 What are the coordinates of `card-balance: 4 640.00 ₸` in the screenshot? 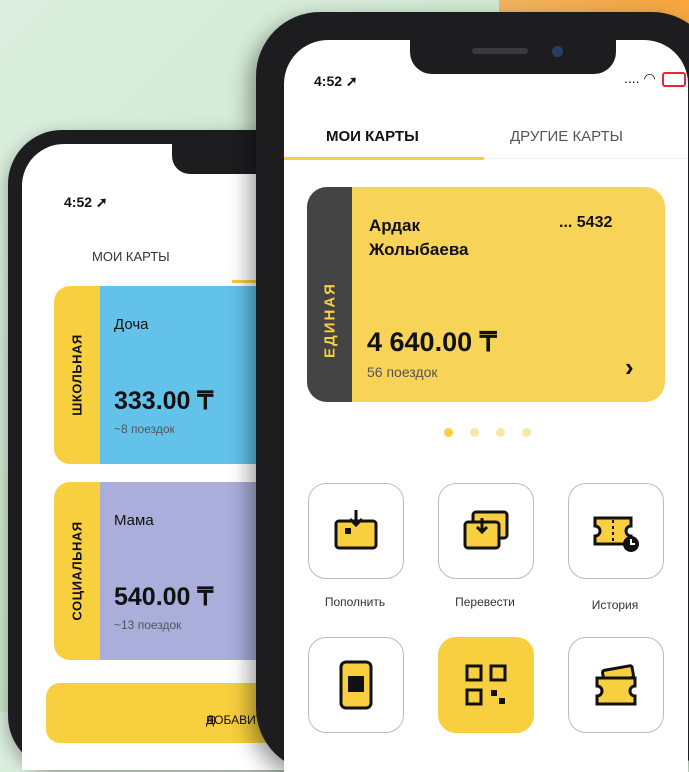 It's located at (432, 342).